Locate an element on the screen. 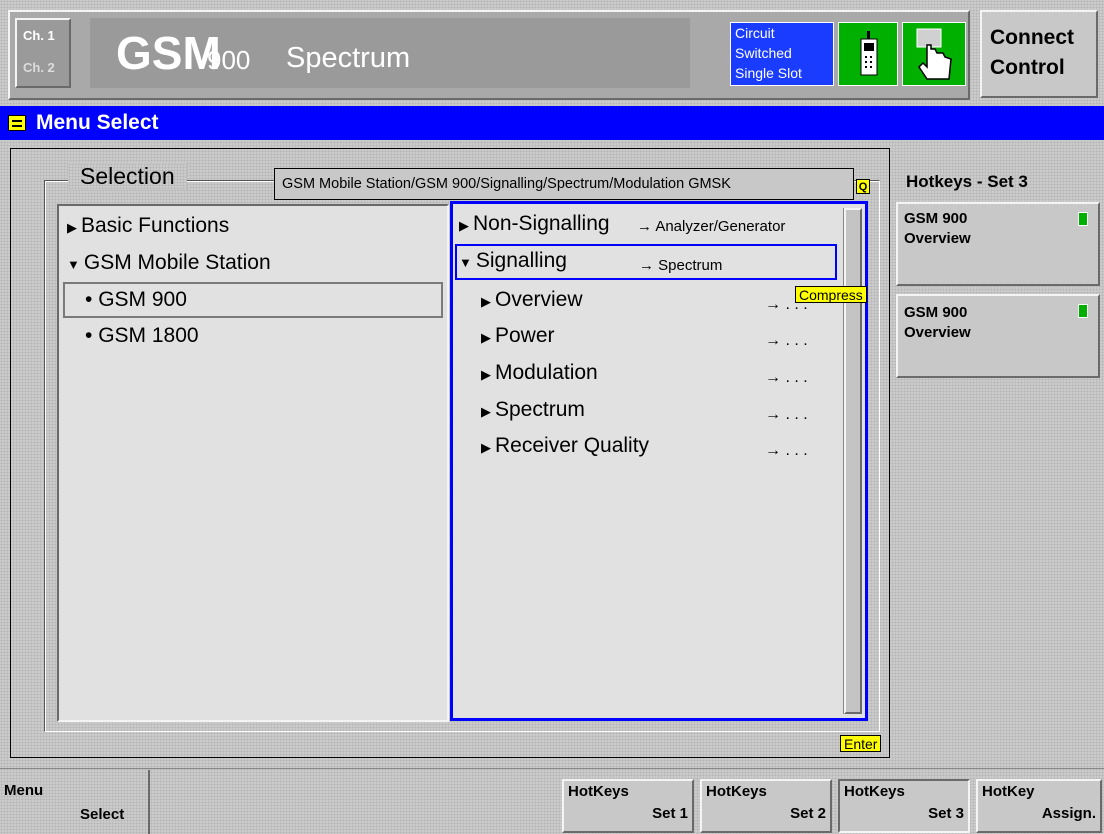  softkey-line2: Assign. is located at coordinates (1068, 813).